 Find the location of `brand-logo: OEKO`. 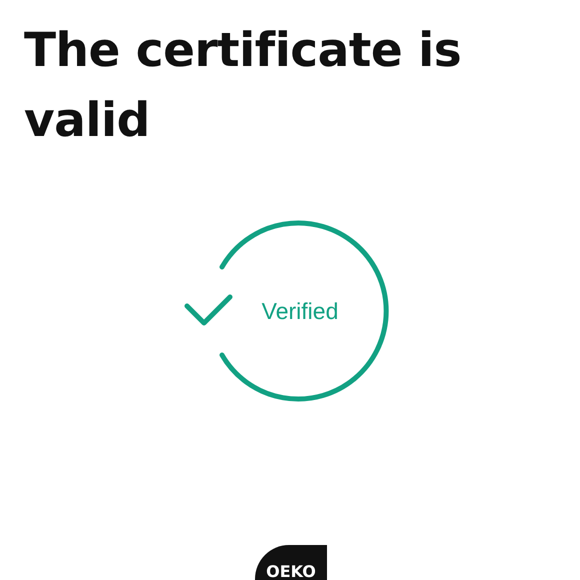

brand-logo: OEKO is located at coordinates (291, 562).